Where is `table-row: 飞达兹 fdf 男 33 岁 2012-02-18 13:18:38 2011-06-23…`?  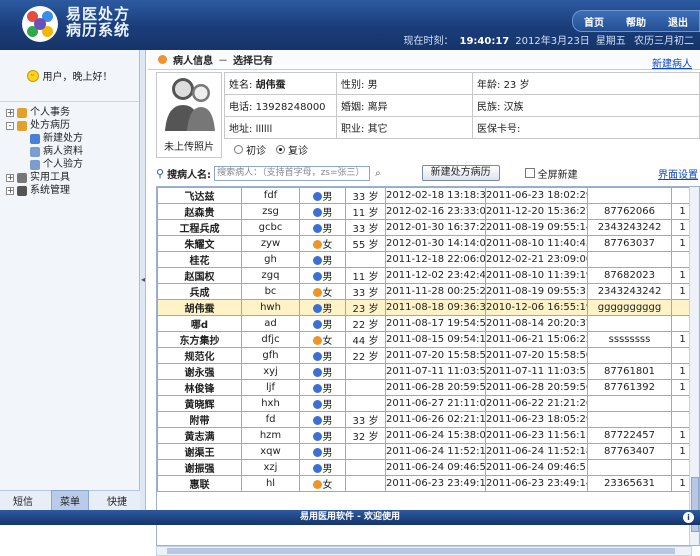
table-row: 飞达兹 fdf 男 33 岁 2012-02-18 13:18:38 2011-06-23… is located at coordinates (425, 195).